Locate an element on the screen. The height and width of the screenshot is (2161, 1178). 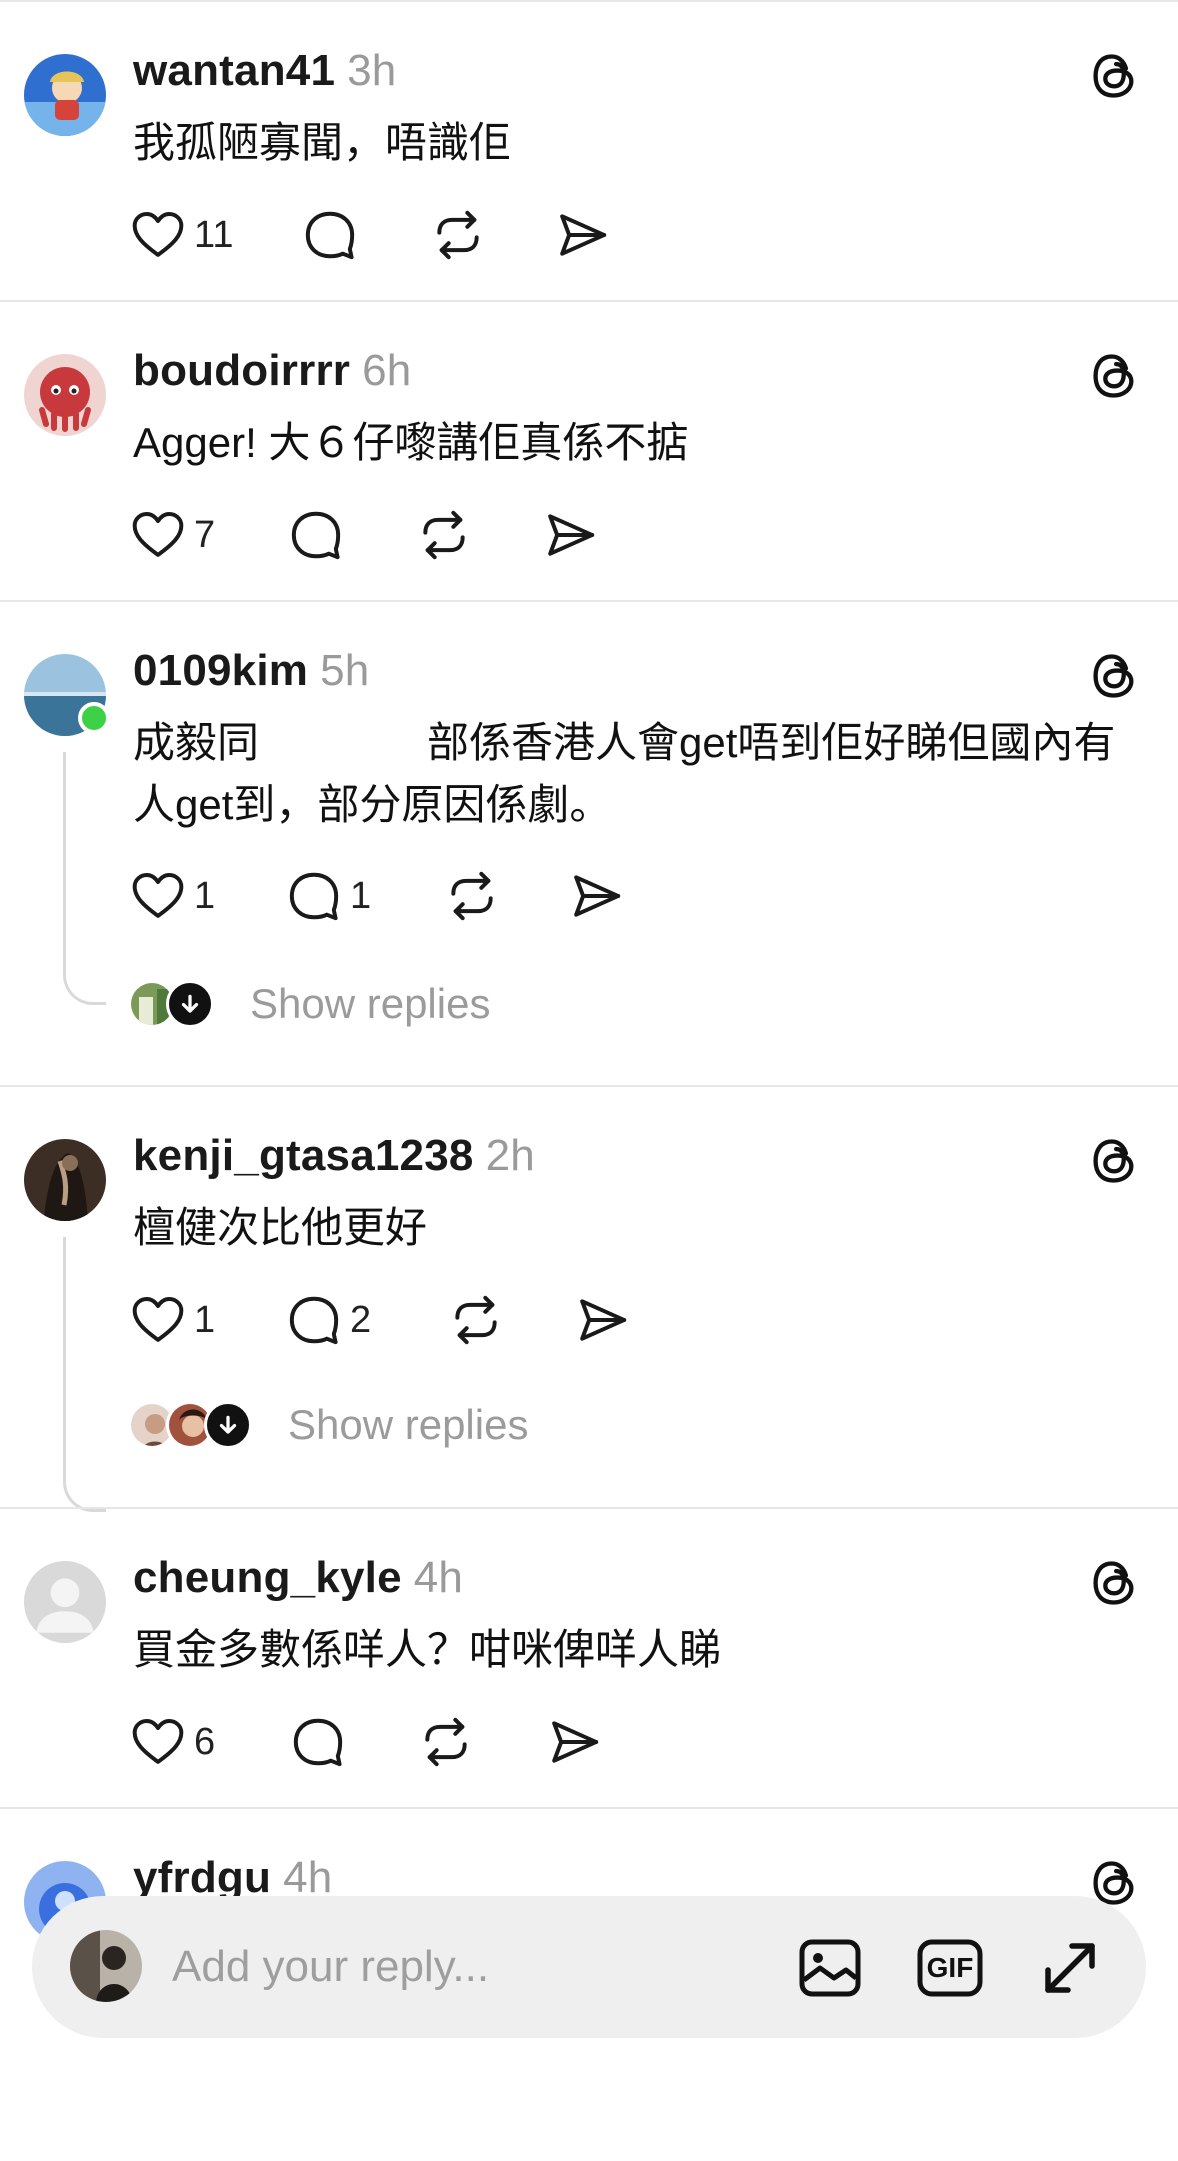
like-button: 6 is located at coordinates (172, 1742).